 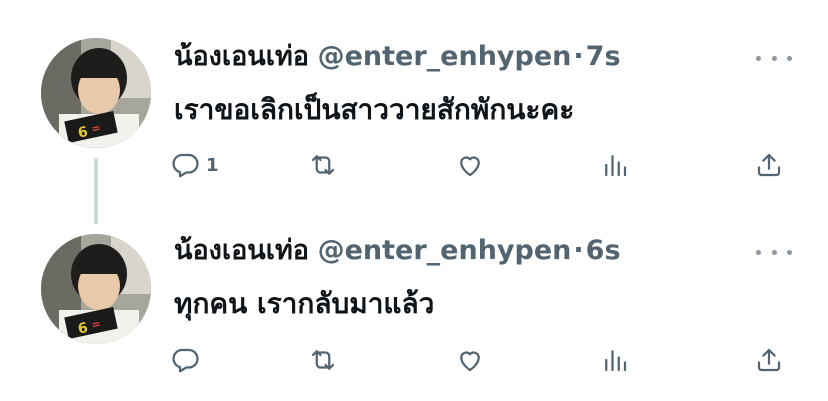 I want to click on tweet-header: น้องเอนเท่อ @enter_enhypen·6s, so click(x=397, y=251).